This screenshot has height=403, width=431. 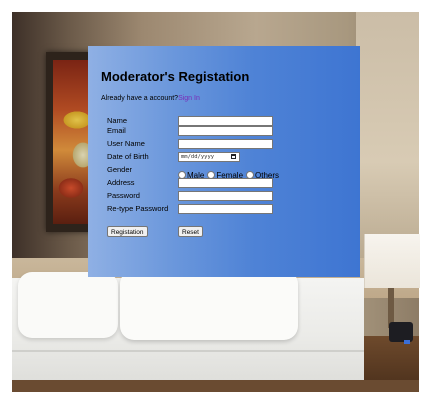 What do you see at coordinates (230, 172) in the screenshot?
I see `gender-radio-group: Male Female Others` at bounding box center [230, 172].